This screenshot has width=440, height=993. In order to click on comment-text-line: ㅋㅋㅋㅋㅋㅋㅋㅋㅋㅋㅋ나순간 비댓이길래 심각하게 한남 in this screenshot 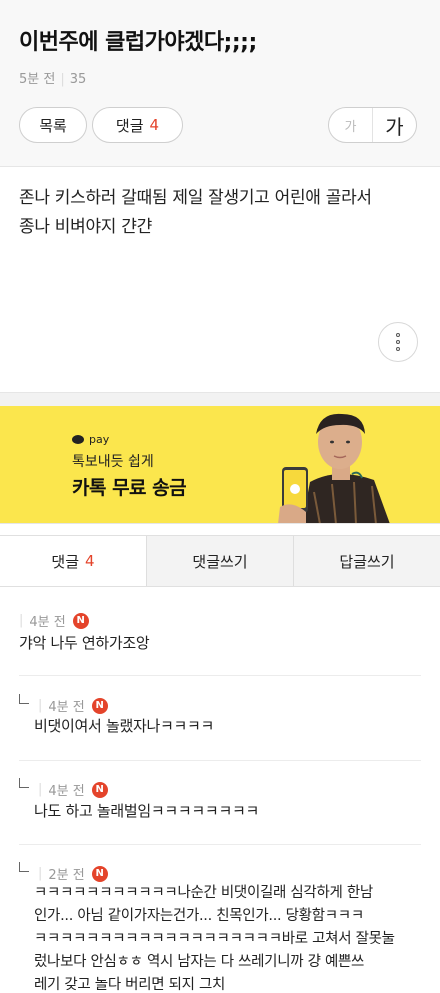, I will do `click(203, 893)`.